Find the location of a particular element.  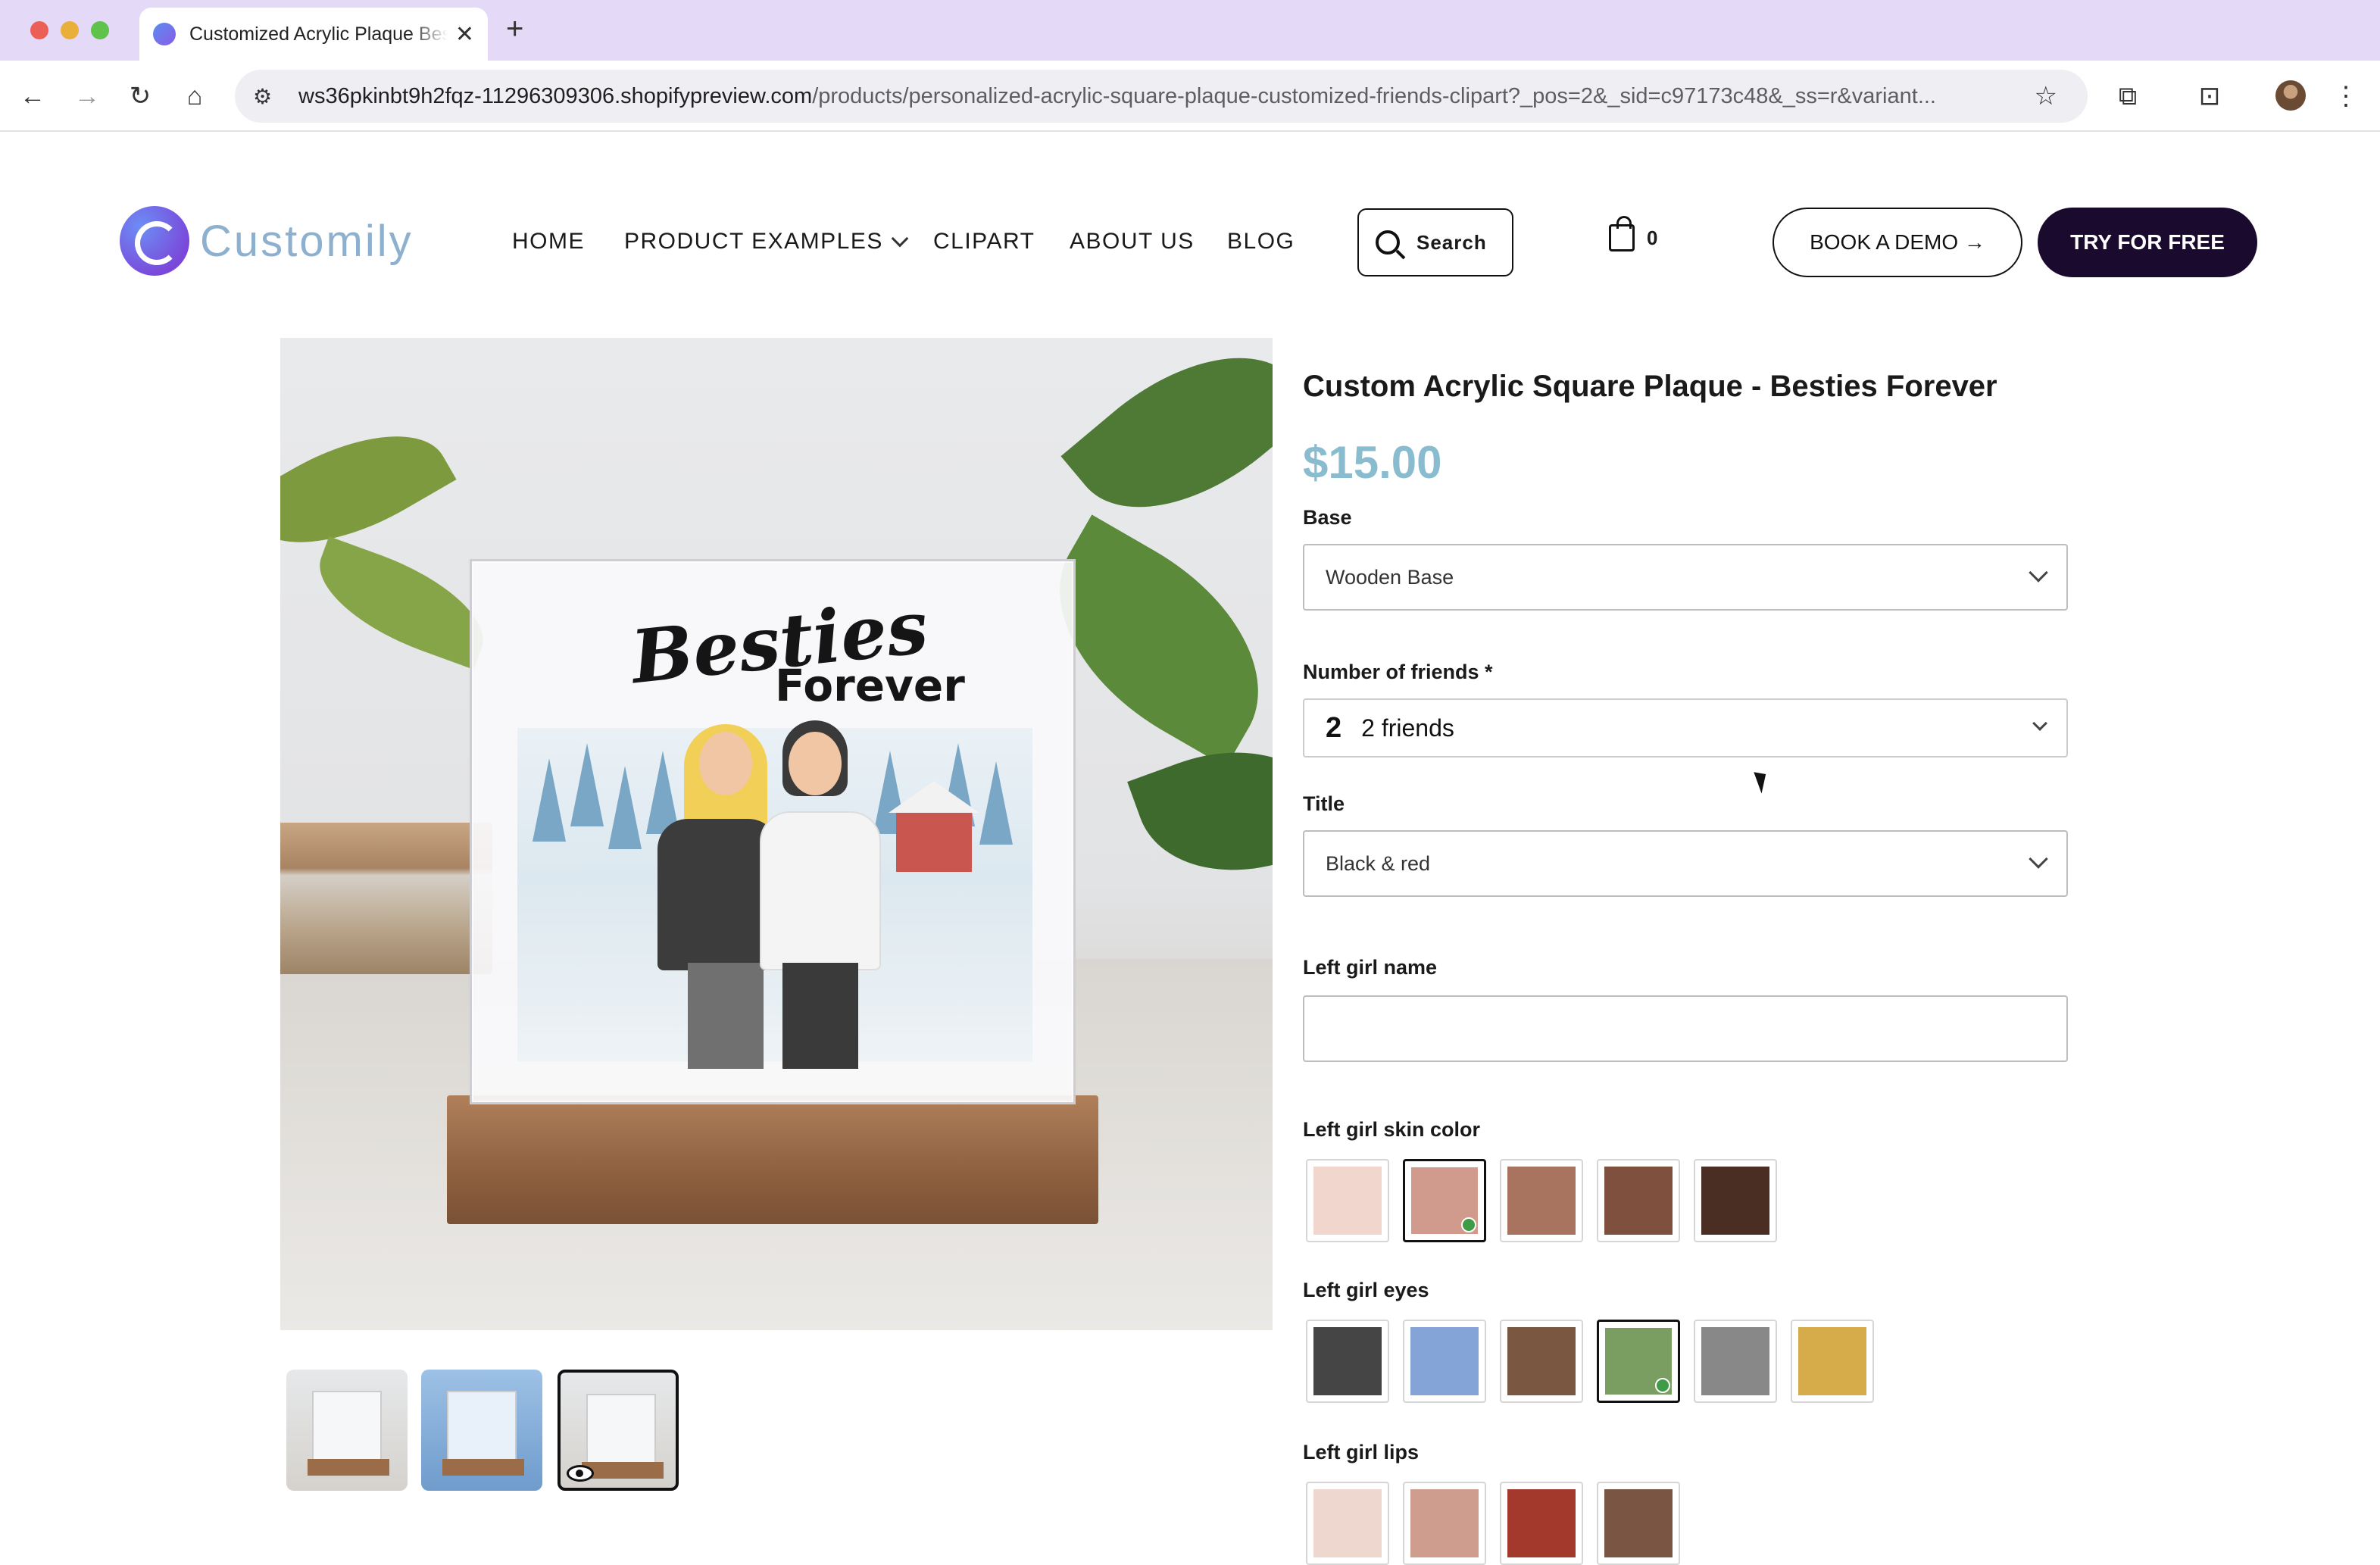

skin-color-label: Left girl skin color is located at coordinates (1392, 1130).